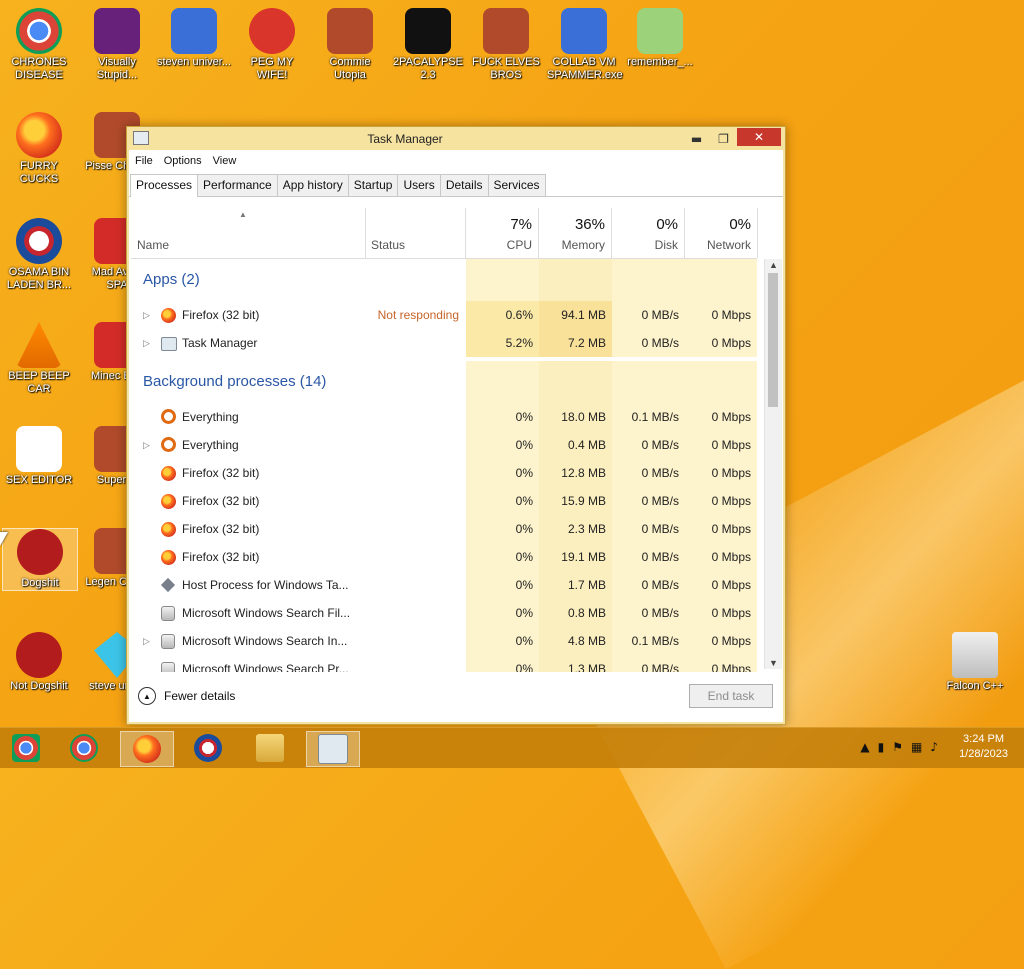  Describe the element at coordinates (975, 686) in the screenshot. I see `desktop-icon-label: Falcon C++` at that location.